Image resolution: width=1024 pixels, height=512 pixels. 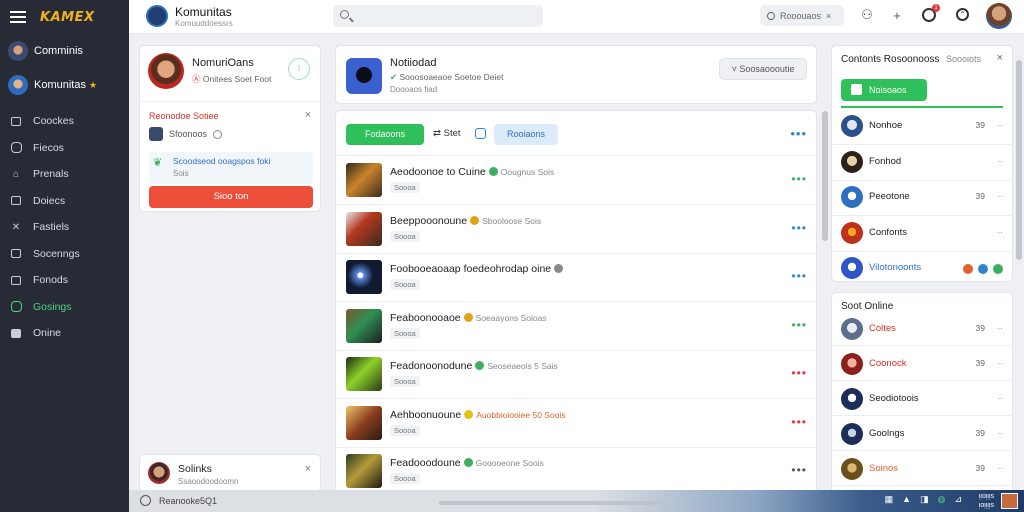 I want to click on online-user: Coonock 39 ··, so click(x=922, y=363).